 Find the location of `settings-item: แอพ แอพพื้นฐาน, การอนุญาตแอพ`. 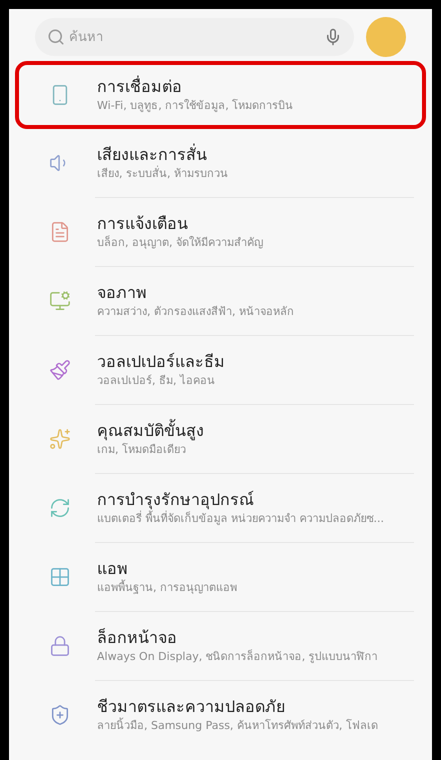

settings-item: แอพ แอพพื้นฐาน, การอนุญาตแอพ is located at coordinates (220, 577).